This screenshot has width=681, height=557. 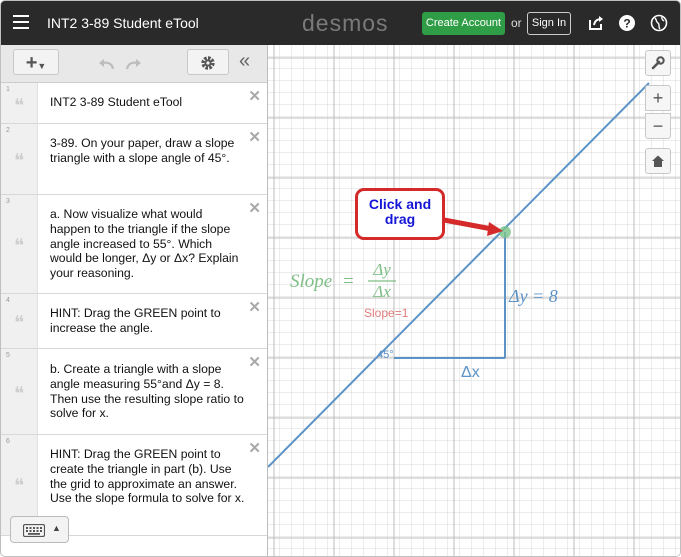 I want to click on list-item: 1 ❝ INT2 3-89 Student eTool ✕, so click(x=134, y=103).